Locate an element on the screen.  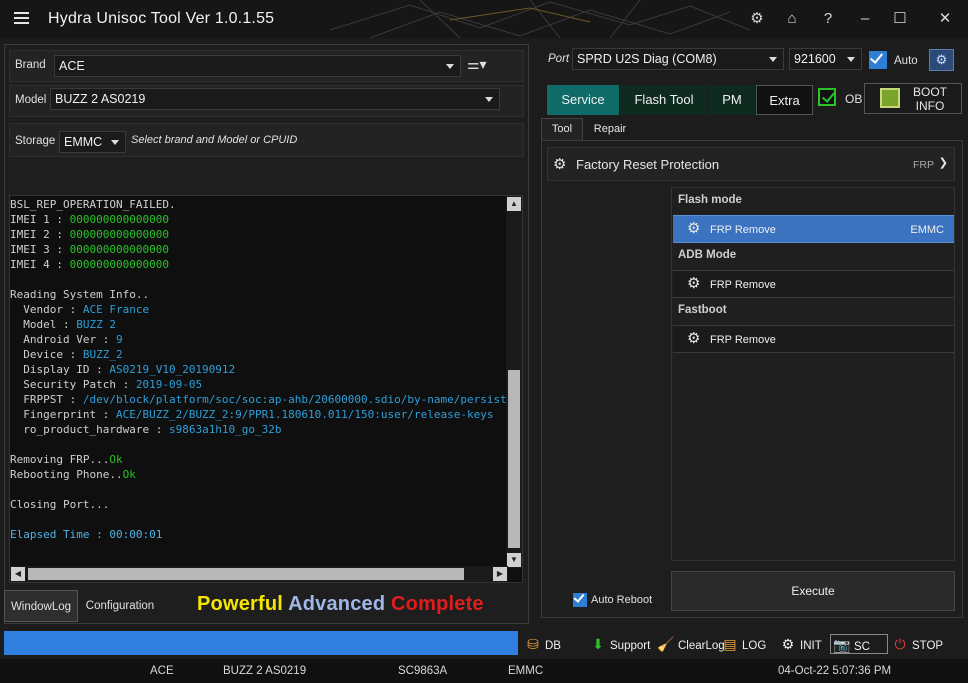
clearlog-button: 🧹 ClearLog is located at coordinates (690, 644).